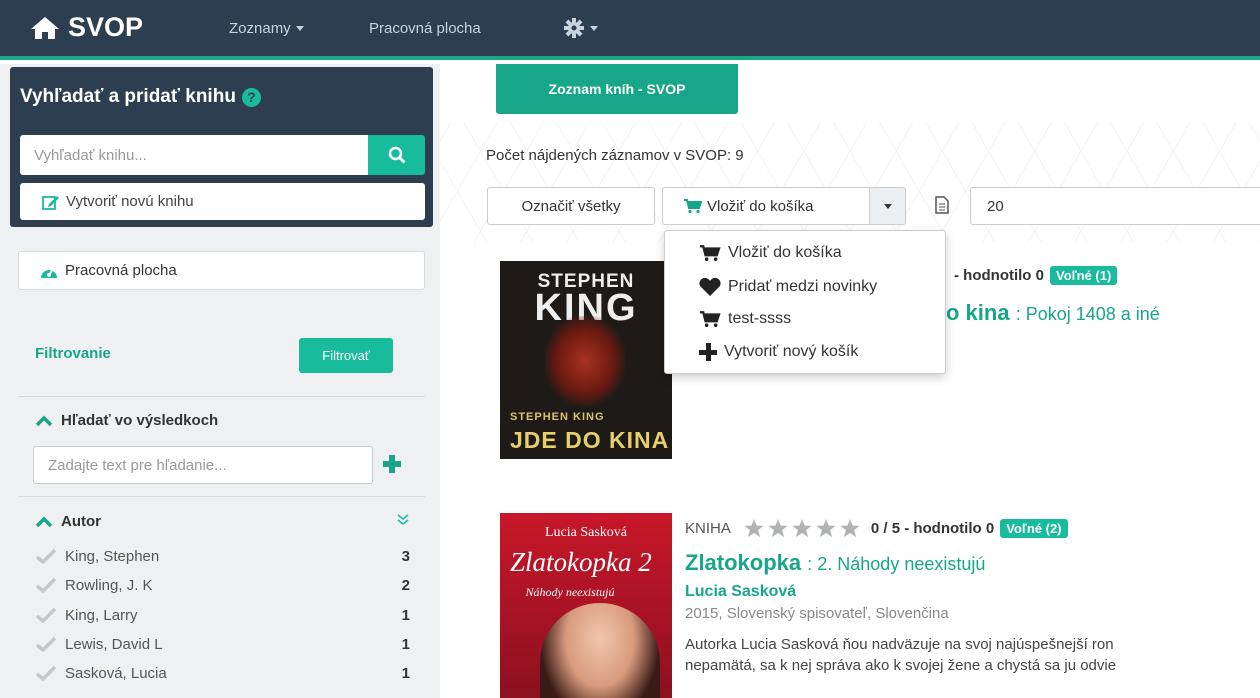  What do you see at coordinates (1034, 528) in the screenshot?
I see `availability-badge: Voľné (2)` at bounding box center [1034, 528].